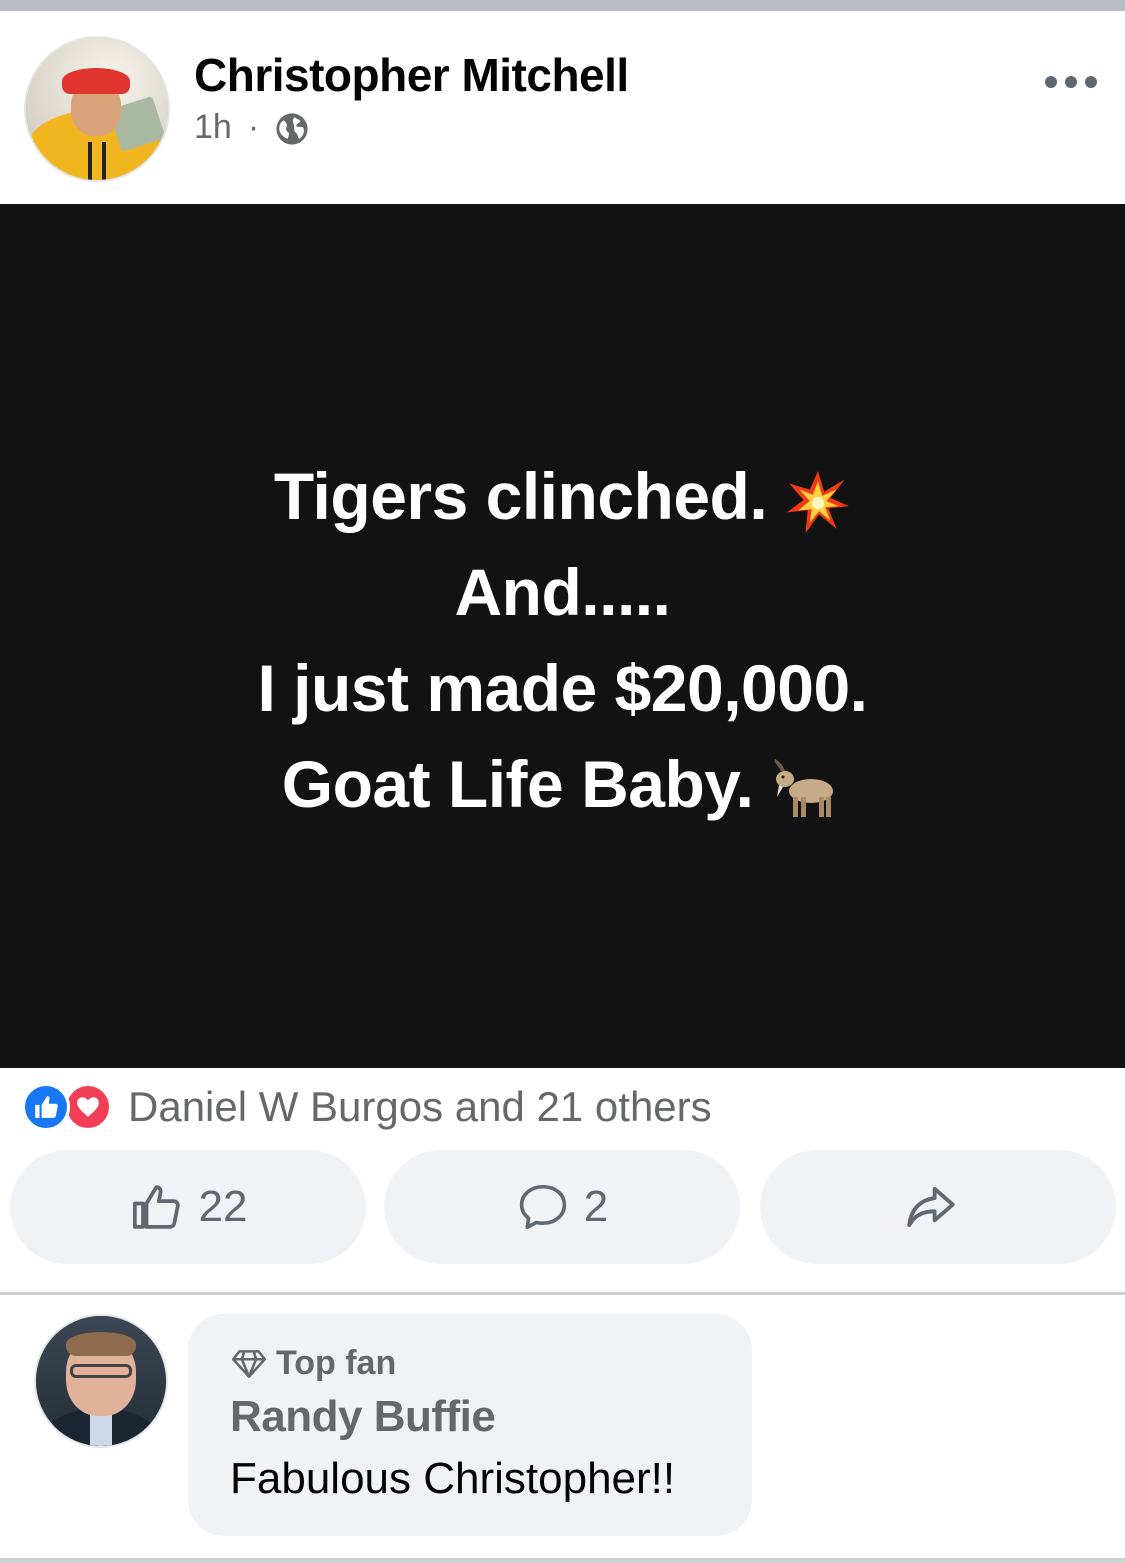 The width and height of the screenshot is (1125, 1563). What do you see at coordinates (517, 784) in the screenshot?
I see `post-line-4: Goat Life Baby.` at bounding box center [517, 784].